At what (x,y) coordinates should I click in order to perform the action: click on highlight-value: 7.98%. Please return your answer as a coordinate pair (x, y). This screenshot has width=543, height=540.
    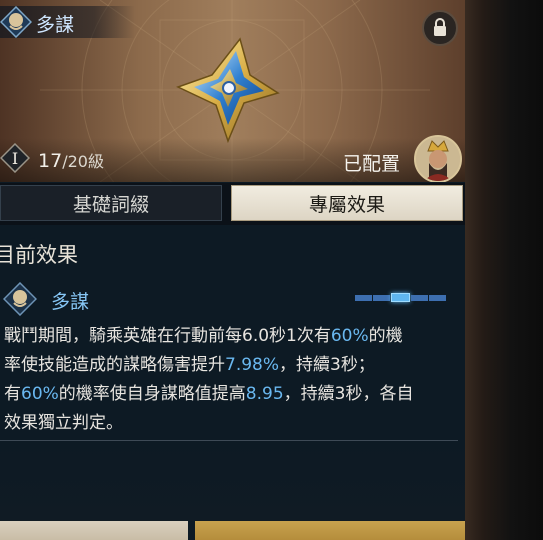
    Looking at the image, I should click on (252, 365).